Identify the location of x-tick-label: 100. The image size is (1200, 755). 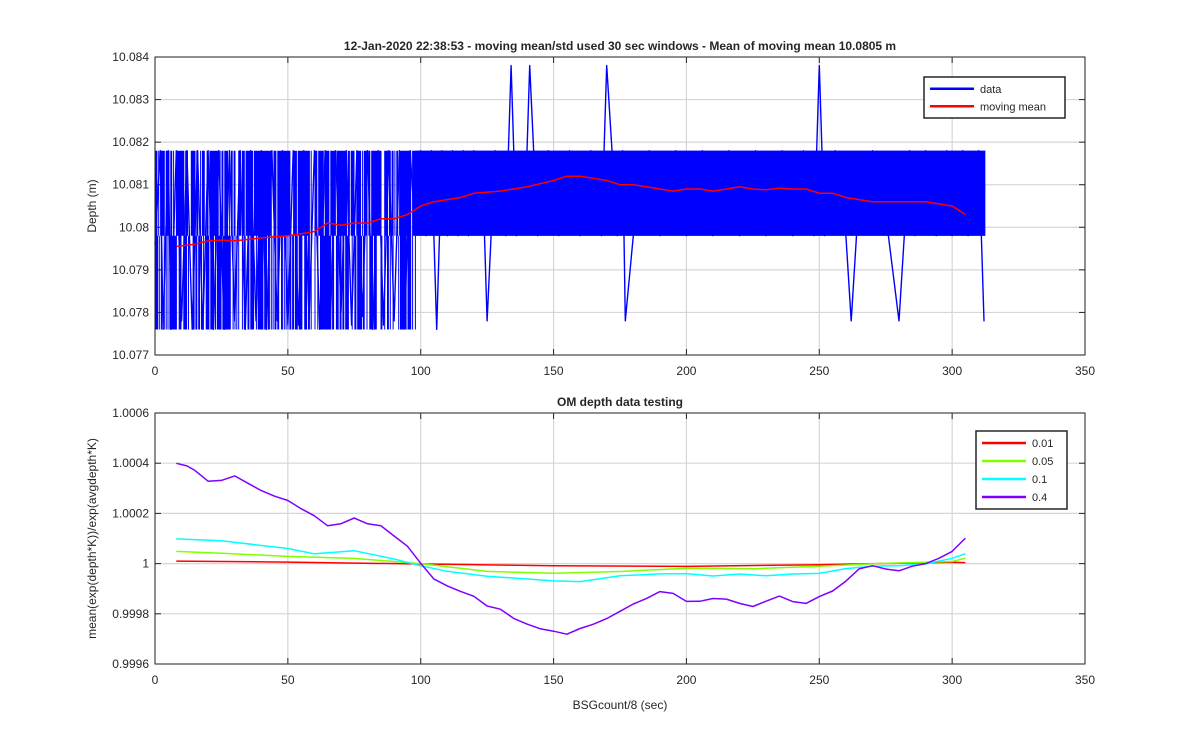
(421, 680).